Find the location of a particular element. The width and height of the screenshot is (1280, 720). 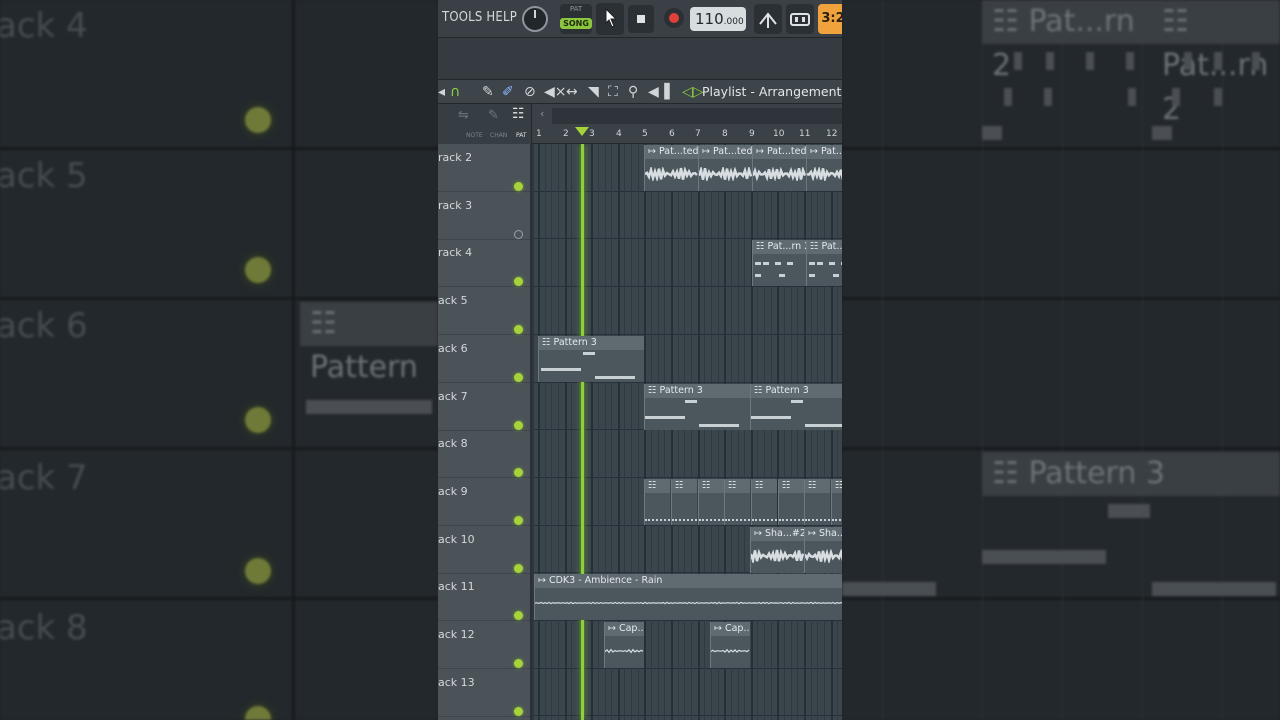

audio-waveform is located at coordinates (671, 174).